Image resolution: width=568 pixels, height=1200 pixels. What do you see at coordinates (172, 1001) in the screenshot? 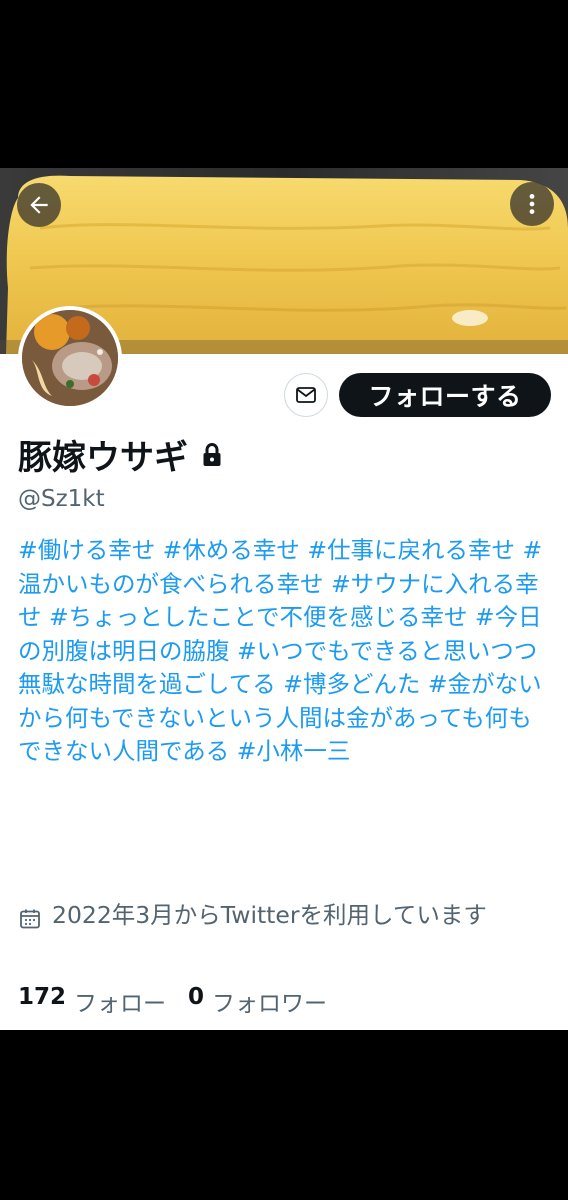
I see `follow-stats: 172 フォロー 0 フォロワー` at bounding box center [172, 1001].